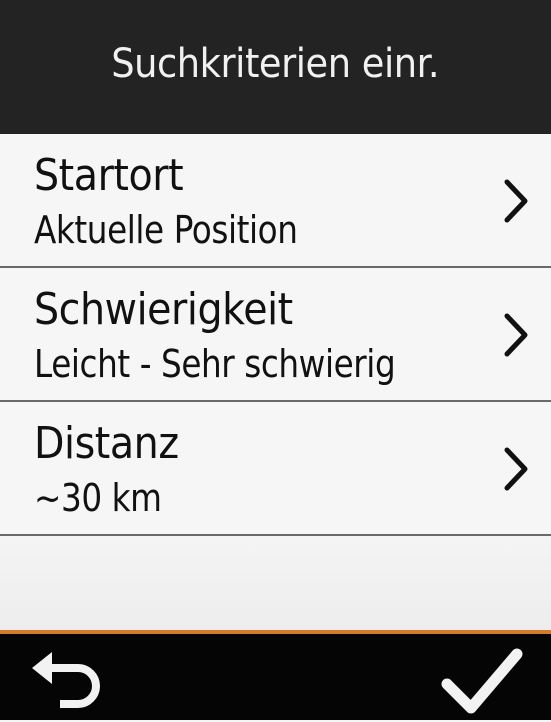 The width and height of the screenshot is (551, 722). What do you see at coordinates (166, 230) in the screenshot?
I see `criteria-item-value: Aktuelle Position` at bounding box center [166, 230].